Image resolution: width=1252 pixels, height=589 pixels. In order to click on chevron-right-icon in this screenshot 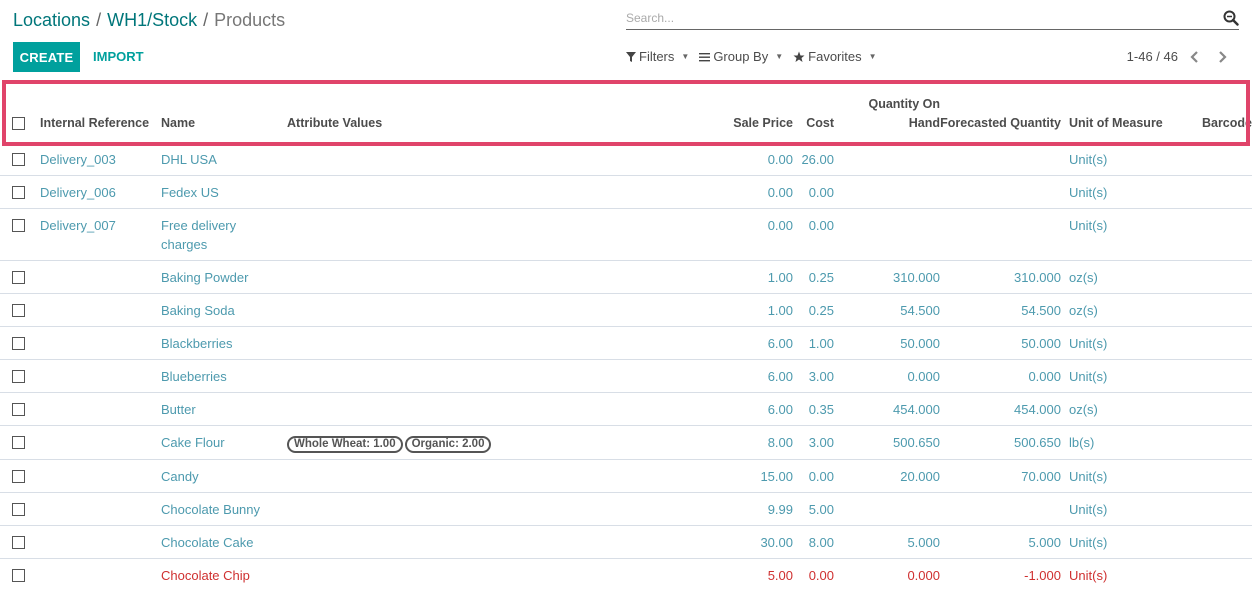, I will do `click(1222, 57)`.